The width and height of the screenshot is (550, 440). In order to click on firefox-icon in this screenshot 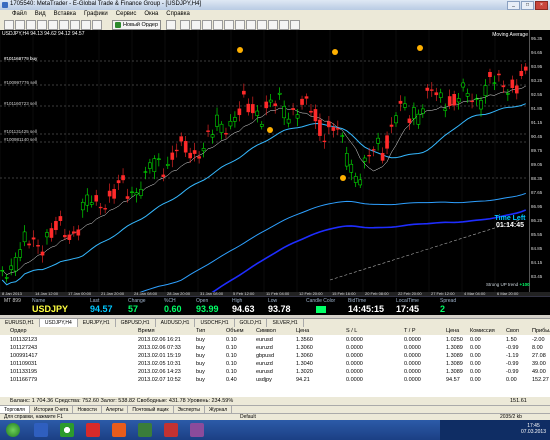, I will do `click(119, 430)`.